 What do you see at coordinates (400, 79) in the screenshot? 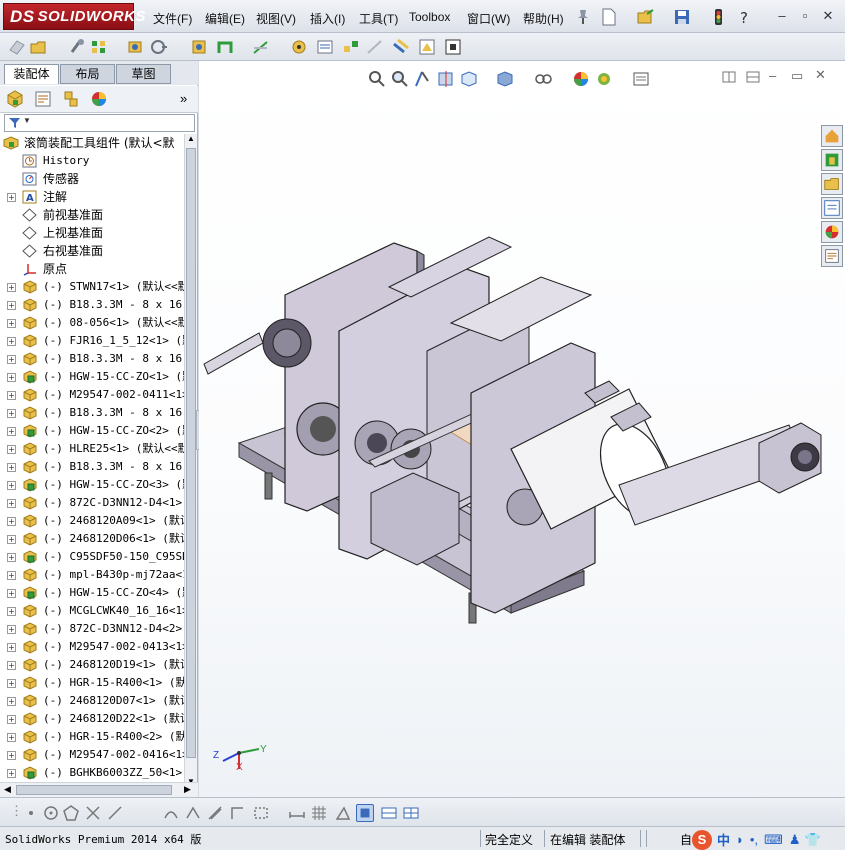
I see `zoom-to-area-icon` at bounding box center [400, 79].